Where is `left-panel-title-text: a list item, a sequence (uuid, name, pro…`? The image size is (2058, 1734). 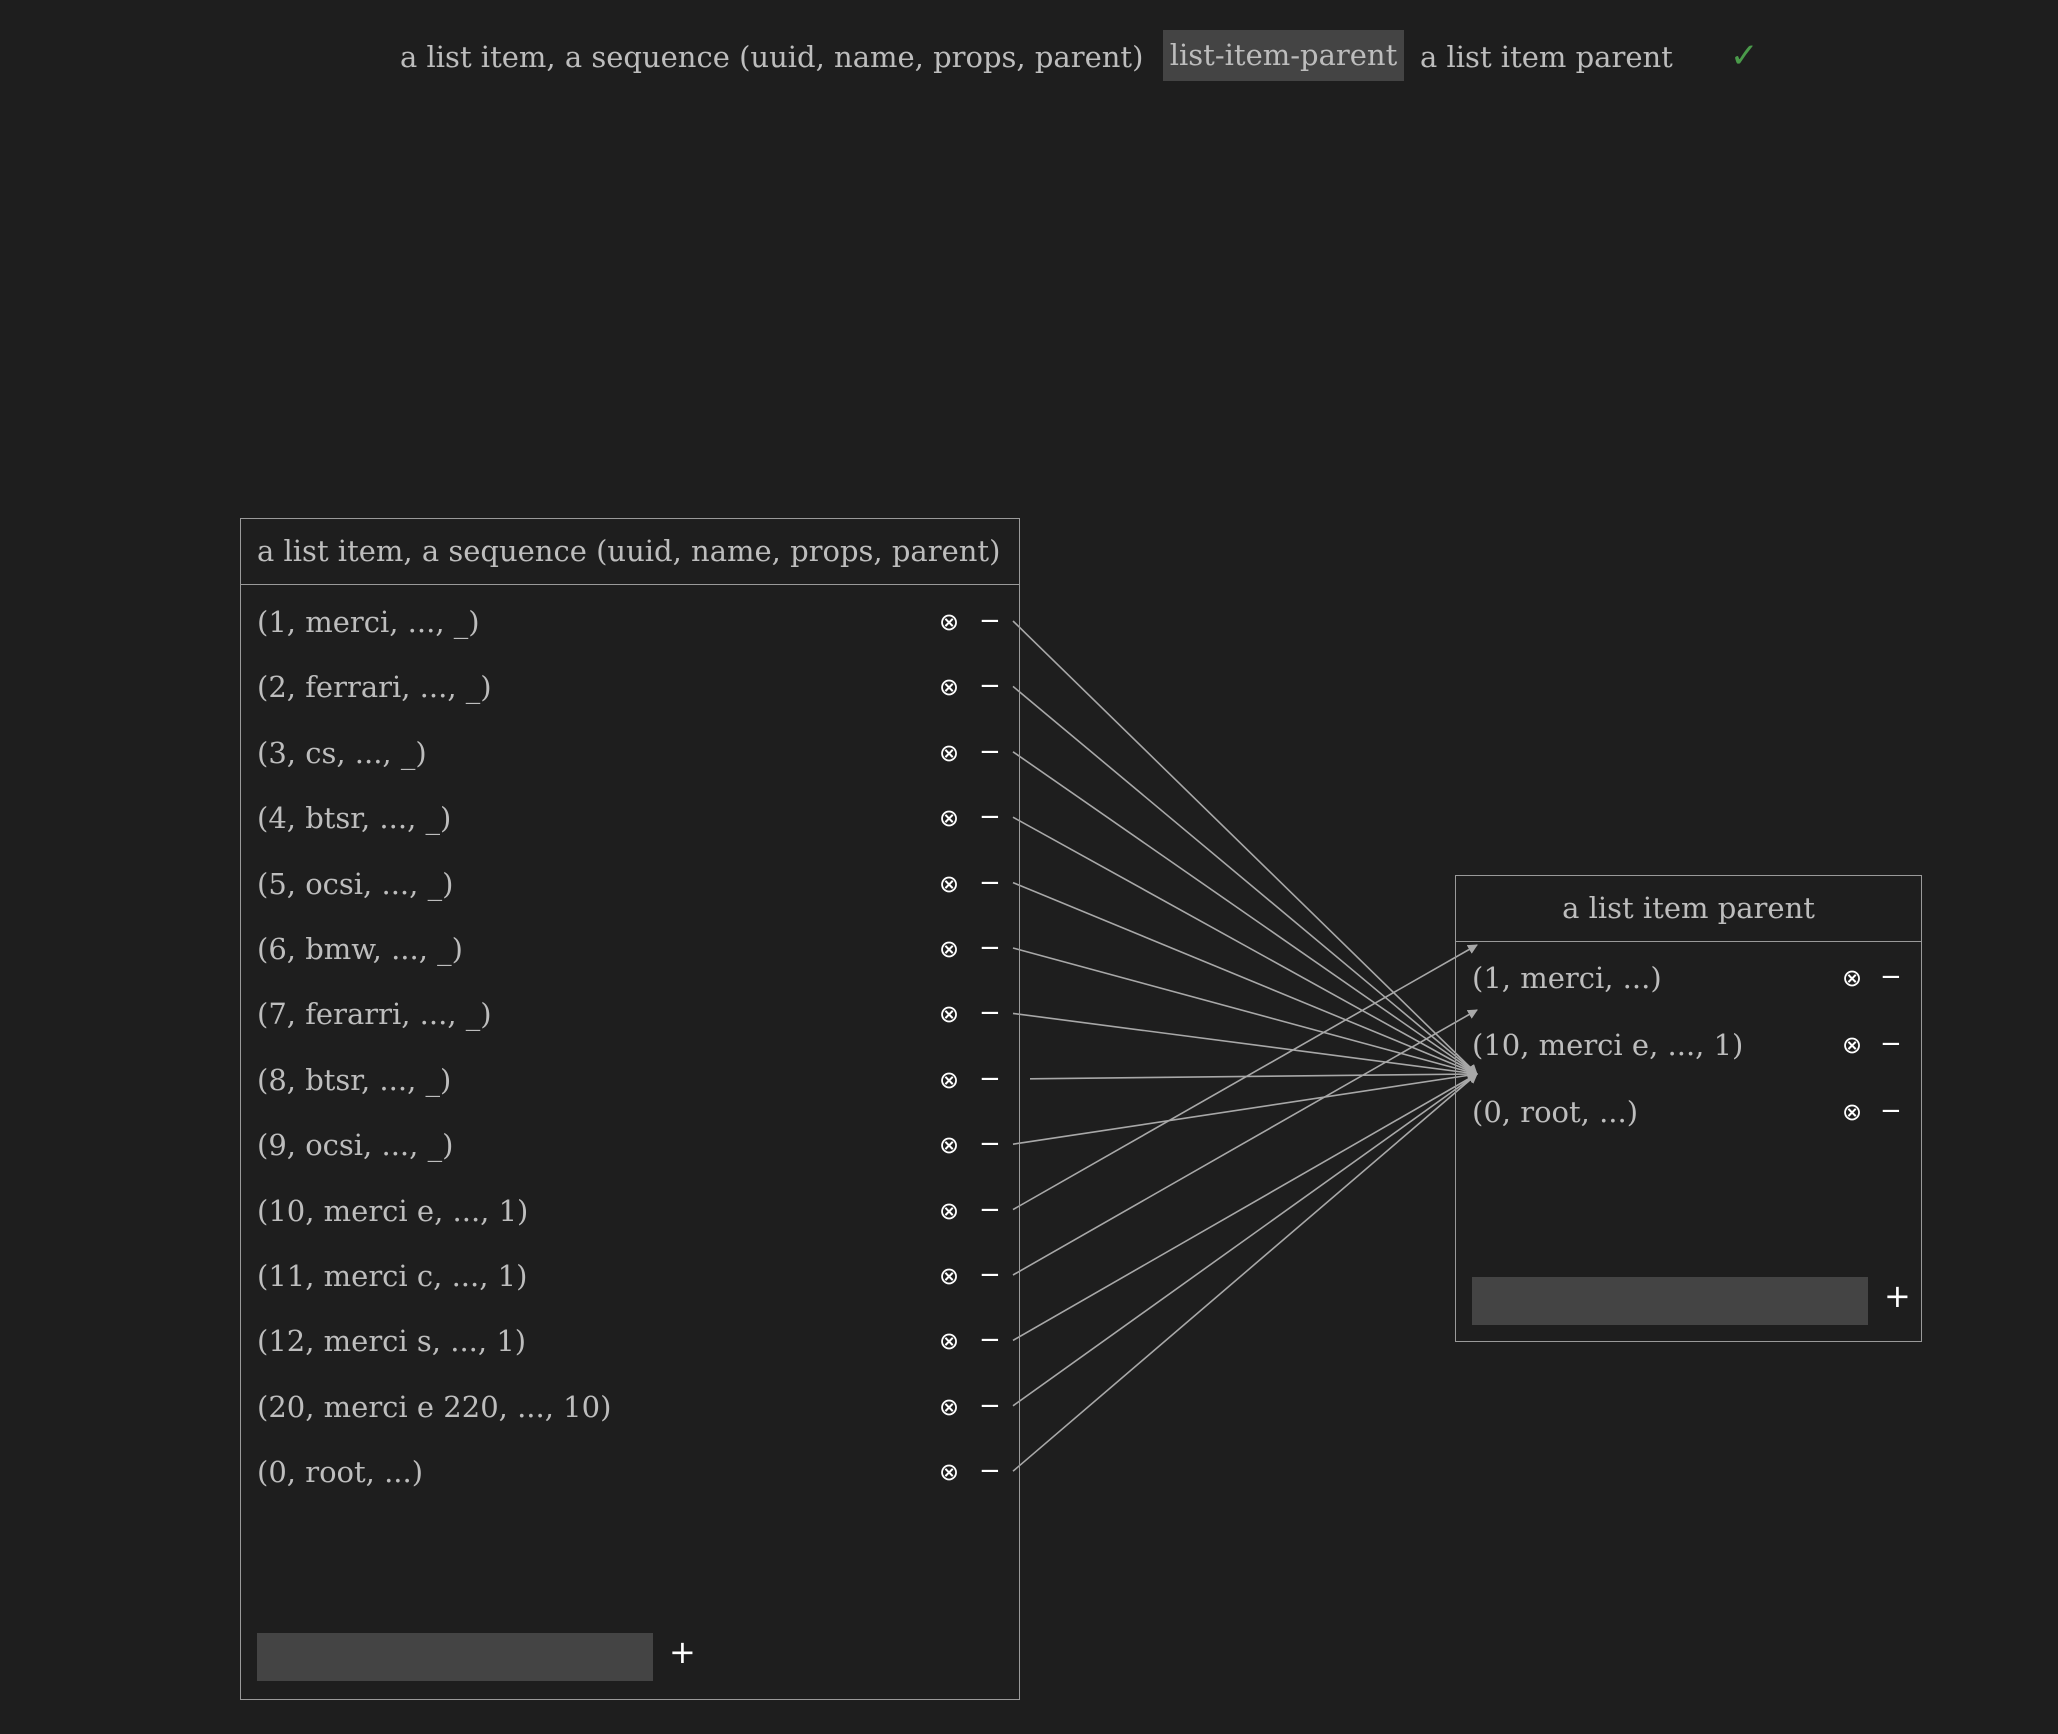
left-panel-title-text: a list item, a sequence (uuid, name, pro… is located at coordinates (629, 551).